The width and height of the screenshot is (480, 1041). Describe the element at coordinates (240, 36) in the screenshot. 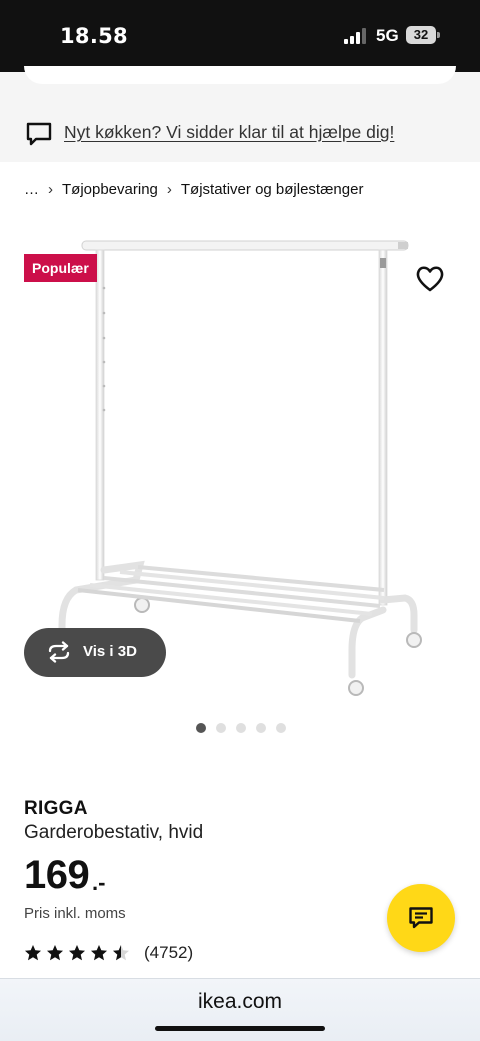

I see `status-bar: 18.58 5G 32` at that location.